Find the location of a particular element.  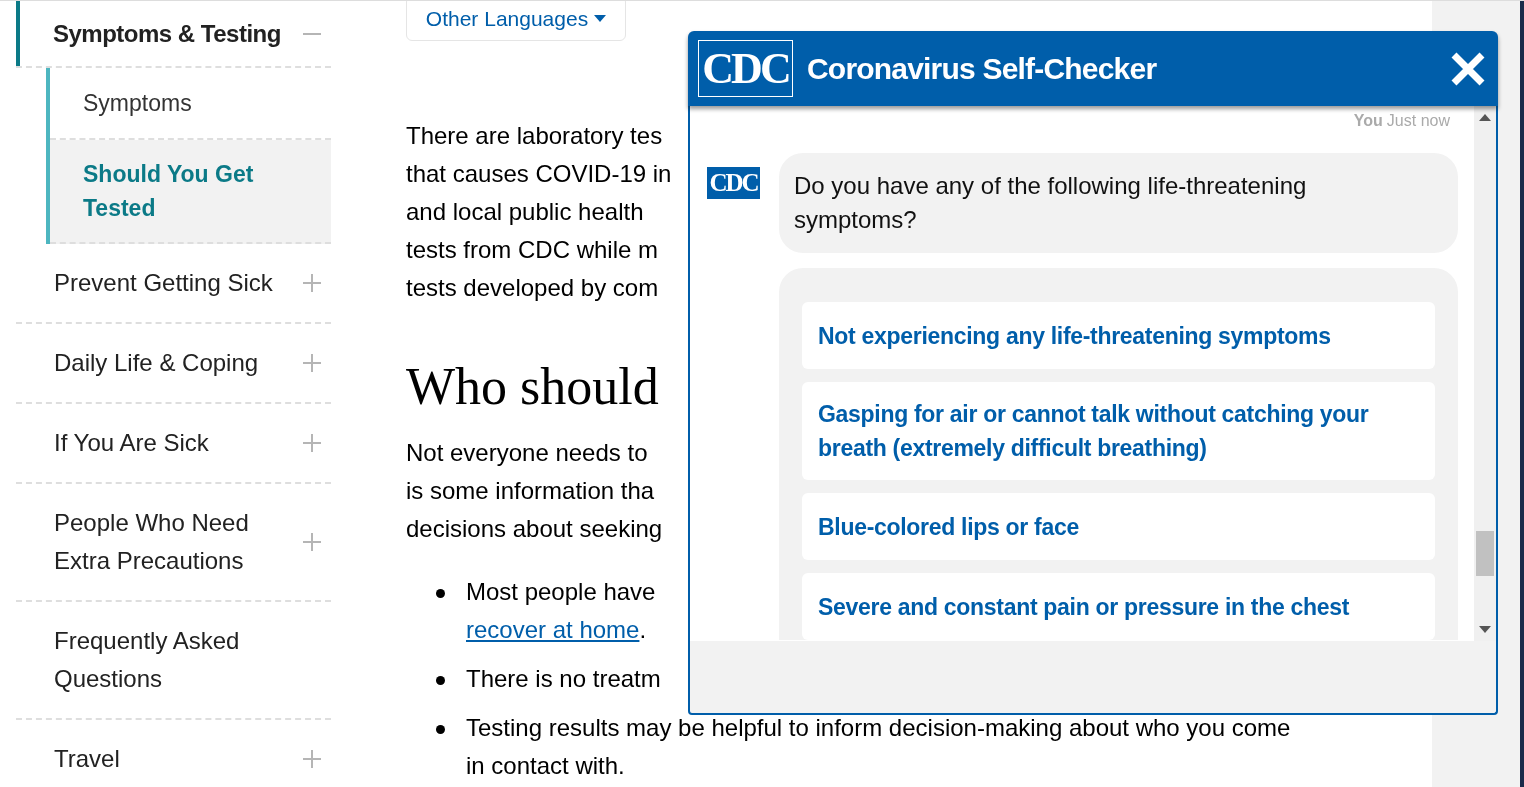

collapse-icon is located at coordinates (312, 33).